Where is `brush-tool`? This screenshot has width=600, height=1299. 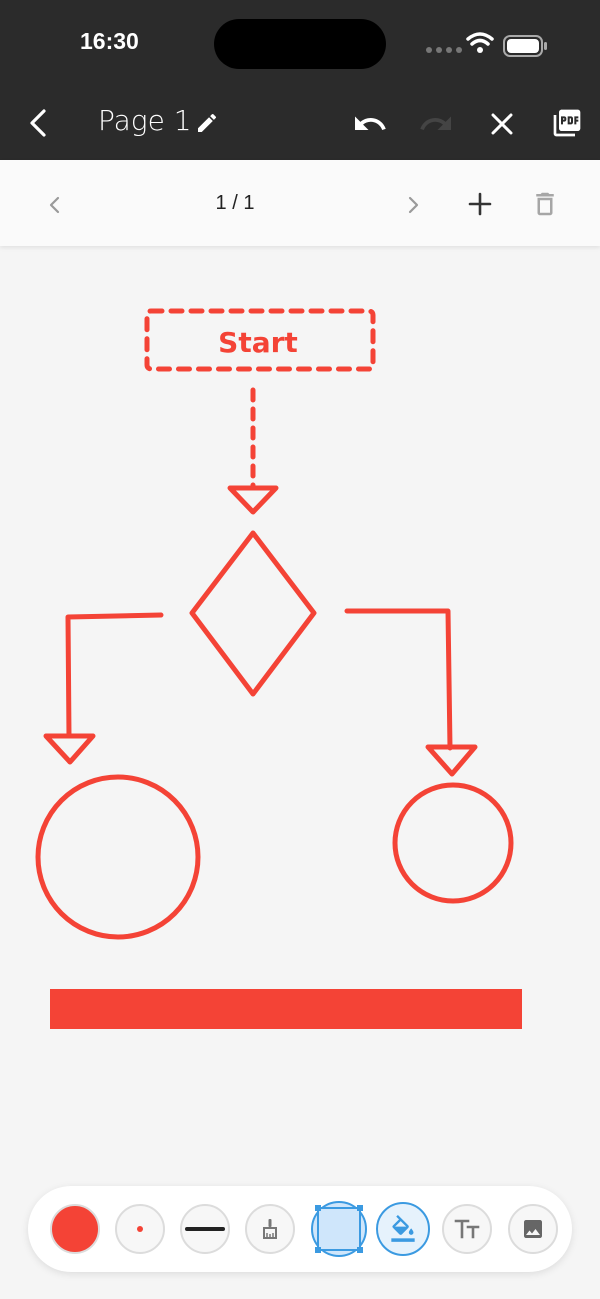
brush-tool is located at coordinates (270, 1229).